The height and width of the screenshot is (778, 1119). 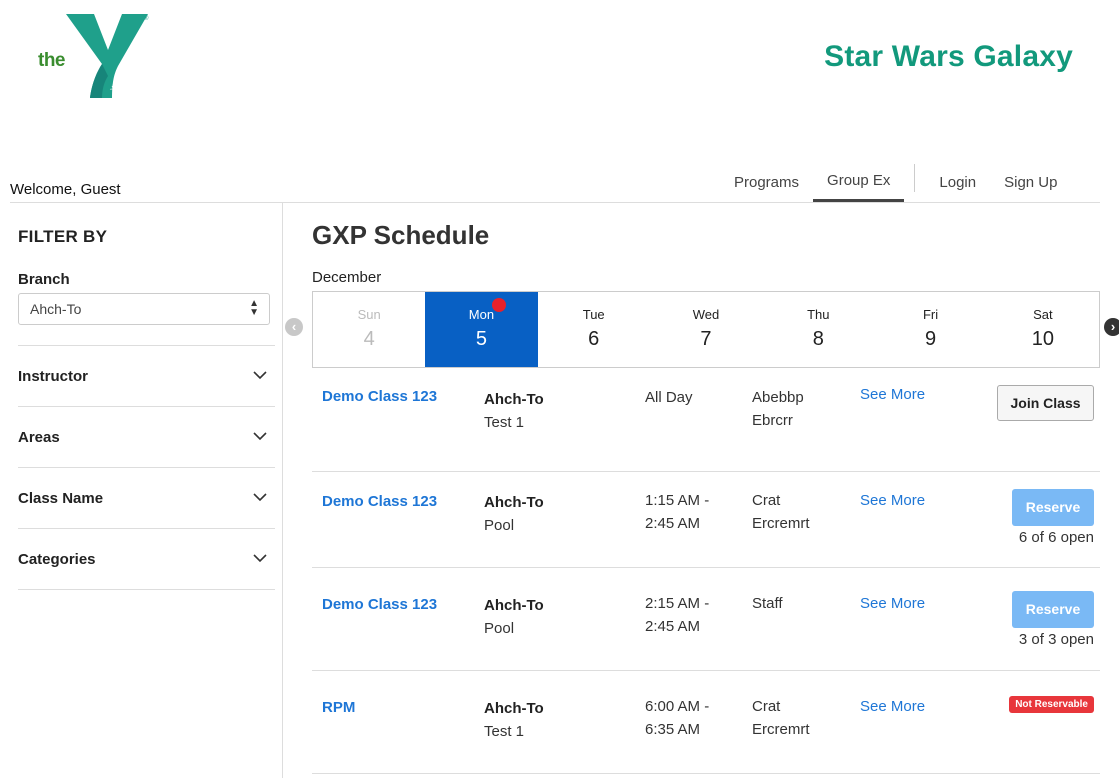 What do you see at coordinates (39, 437) in the screenshot?
I see `filter-label: Areas` at bounding box center [39, 437].